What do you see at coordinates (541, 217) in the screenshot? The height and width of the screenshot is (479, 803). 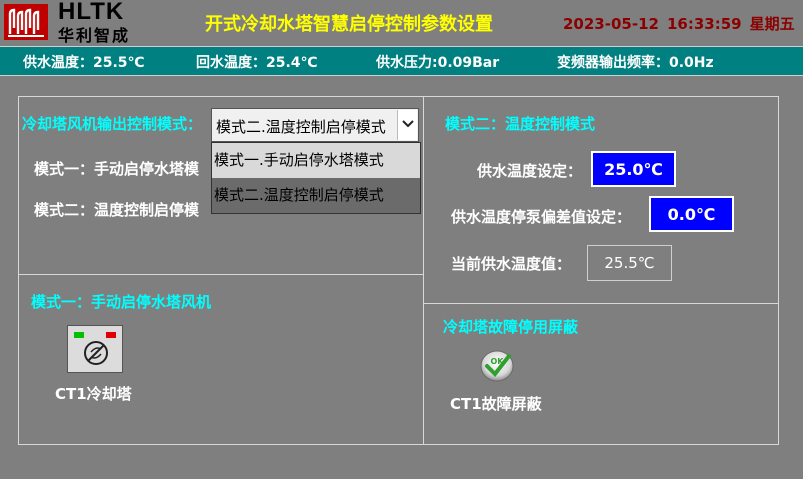 I see `deviation-label: 供水温度停泵偏差值设定：` at bounding box center [541, 217].